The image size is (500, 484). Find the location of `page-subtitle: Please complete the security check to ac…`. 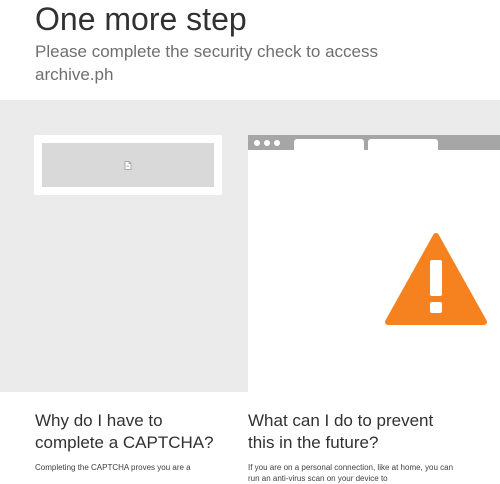

page-subtitle: Please complete the security check to ac… is located at coordinates (206, 63).